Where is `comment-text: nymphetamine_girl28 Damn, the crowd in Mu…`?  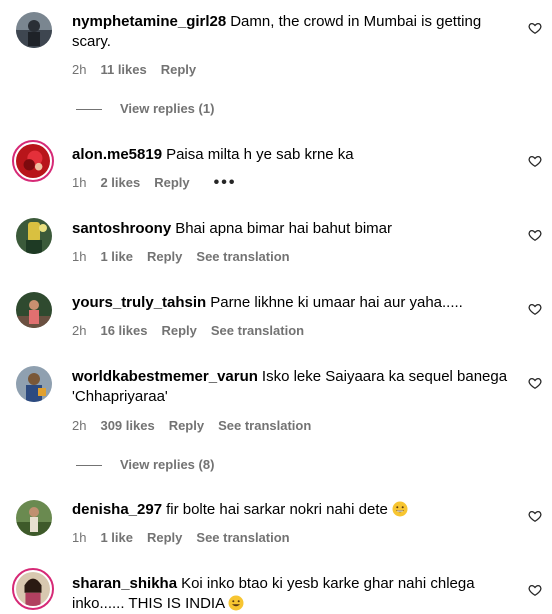 comment-text: nymphetamine_girl28 Damn, the crowd in Mu… is located at coordinates (292, 32).